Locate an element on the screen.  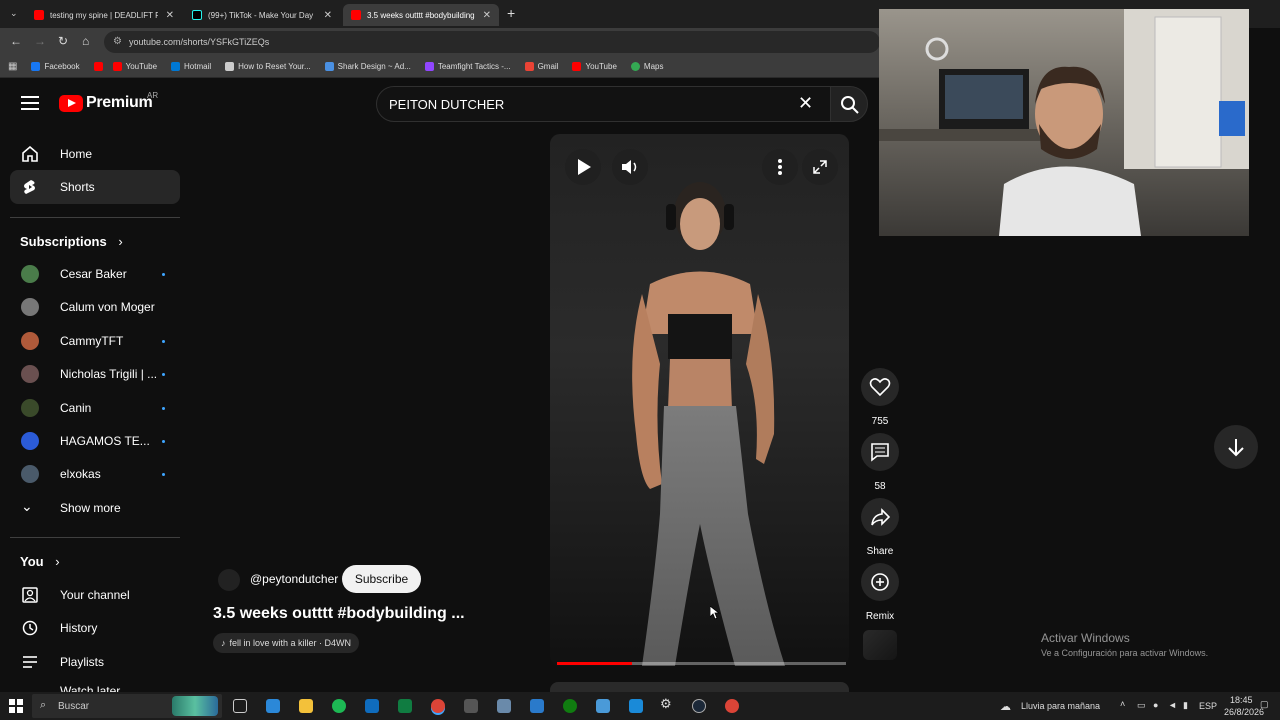
remix-icon is located at coordinates (880, 582).